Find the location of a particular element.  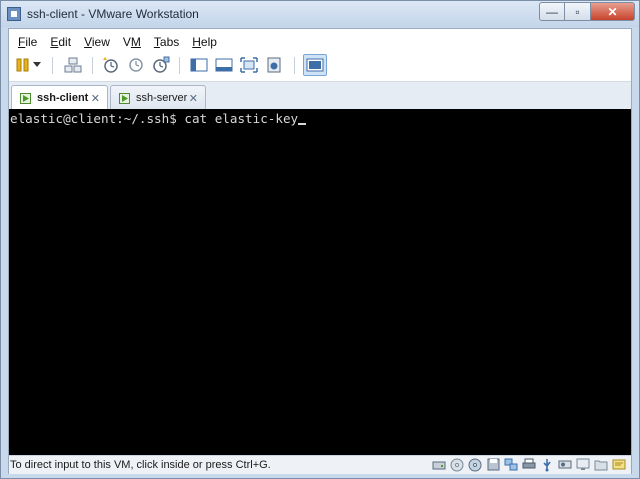

tab-ssh-server: ssh-server ✕ is located at coordinates (158, 97).